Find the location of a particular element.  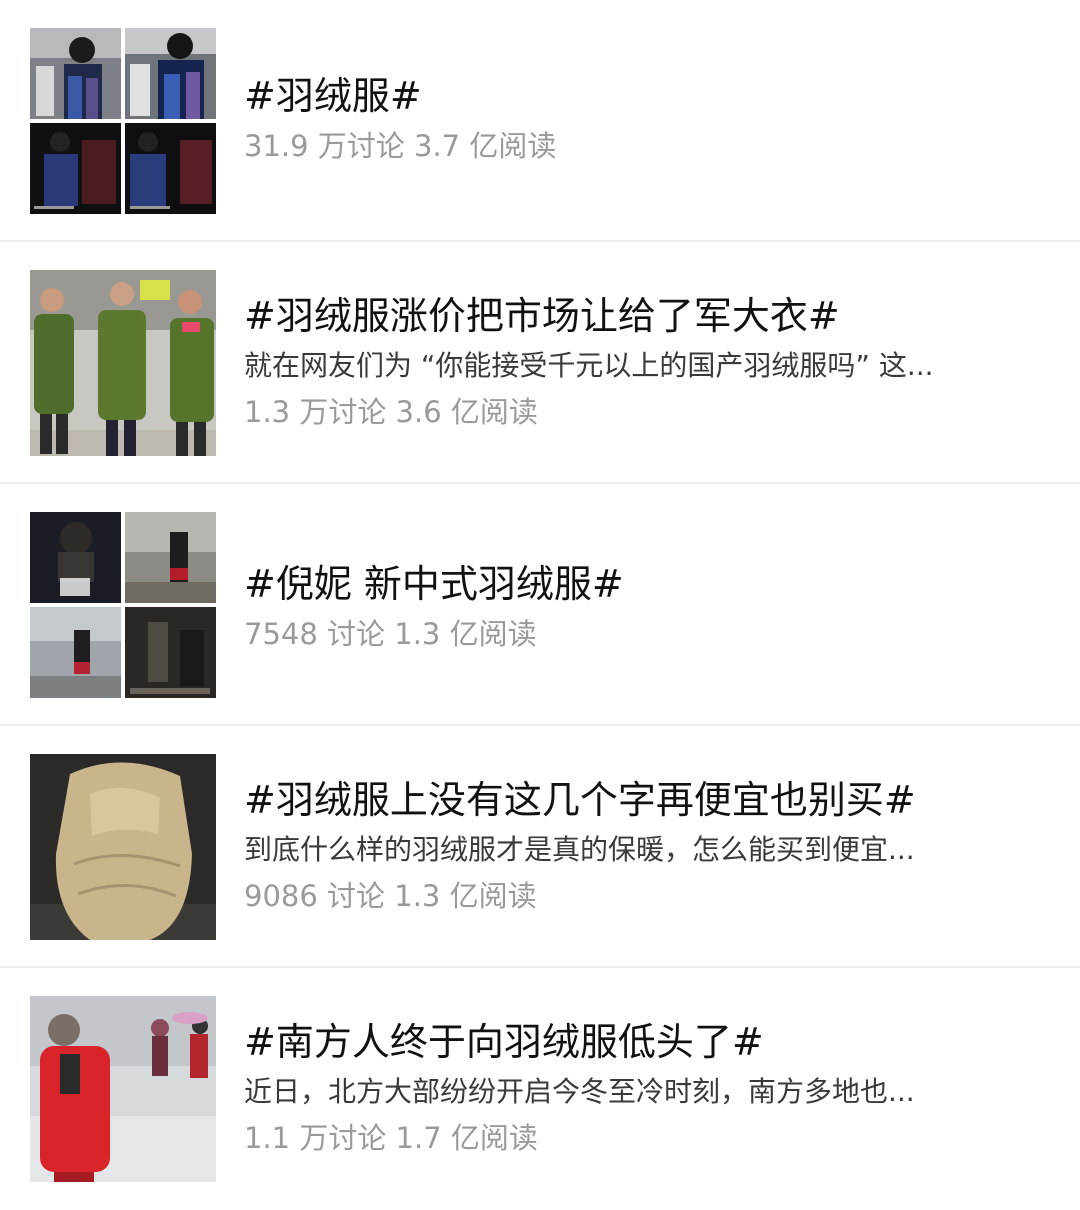

topic-title: #倪妮 新中式羽绒服# is located at coordinates (647, 584).